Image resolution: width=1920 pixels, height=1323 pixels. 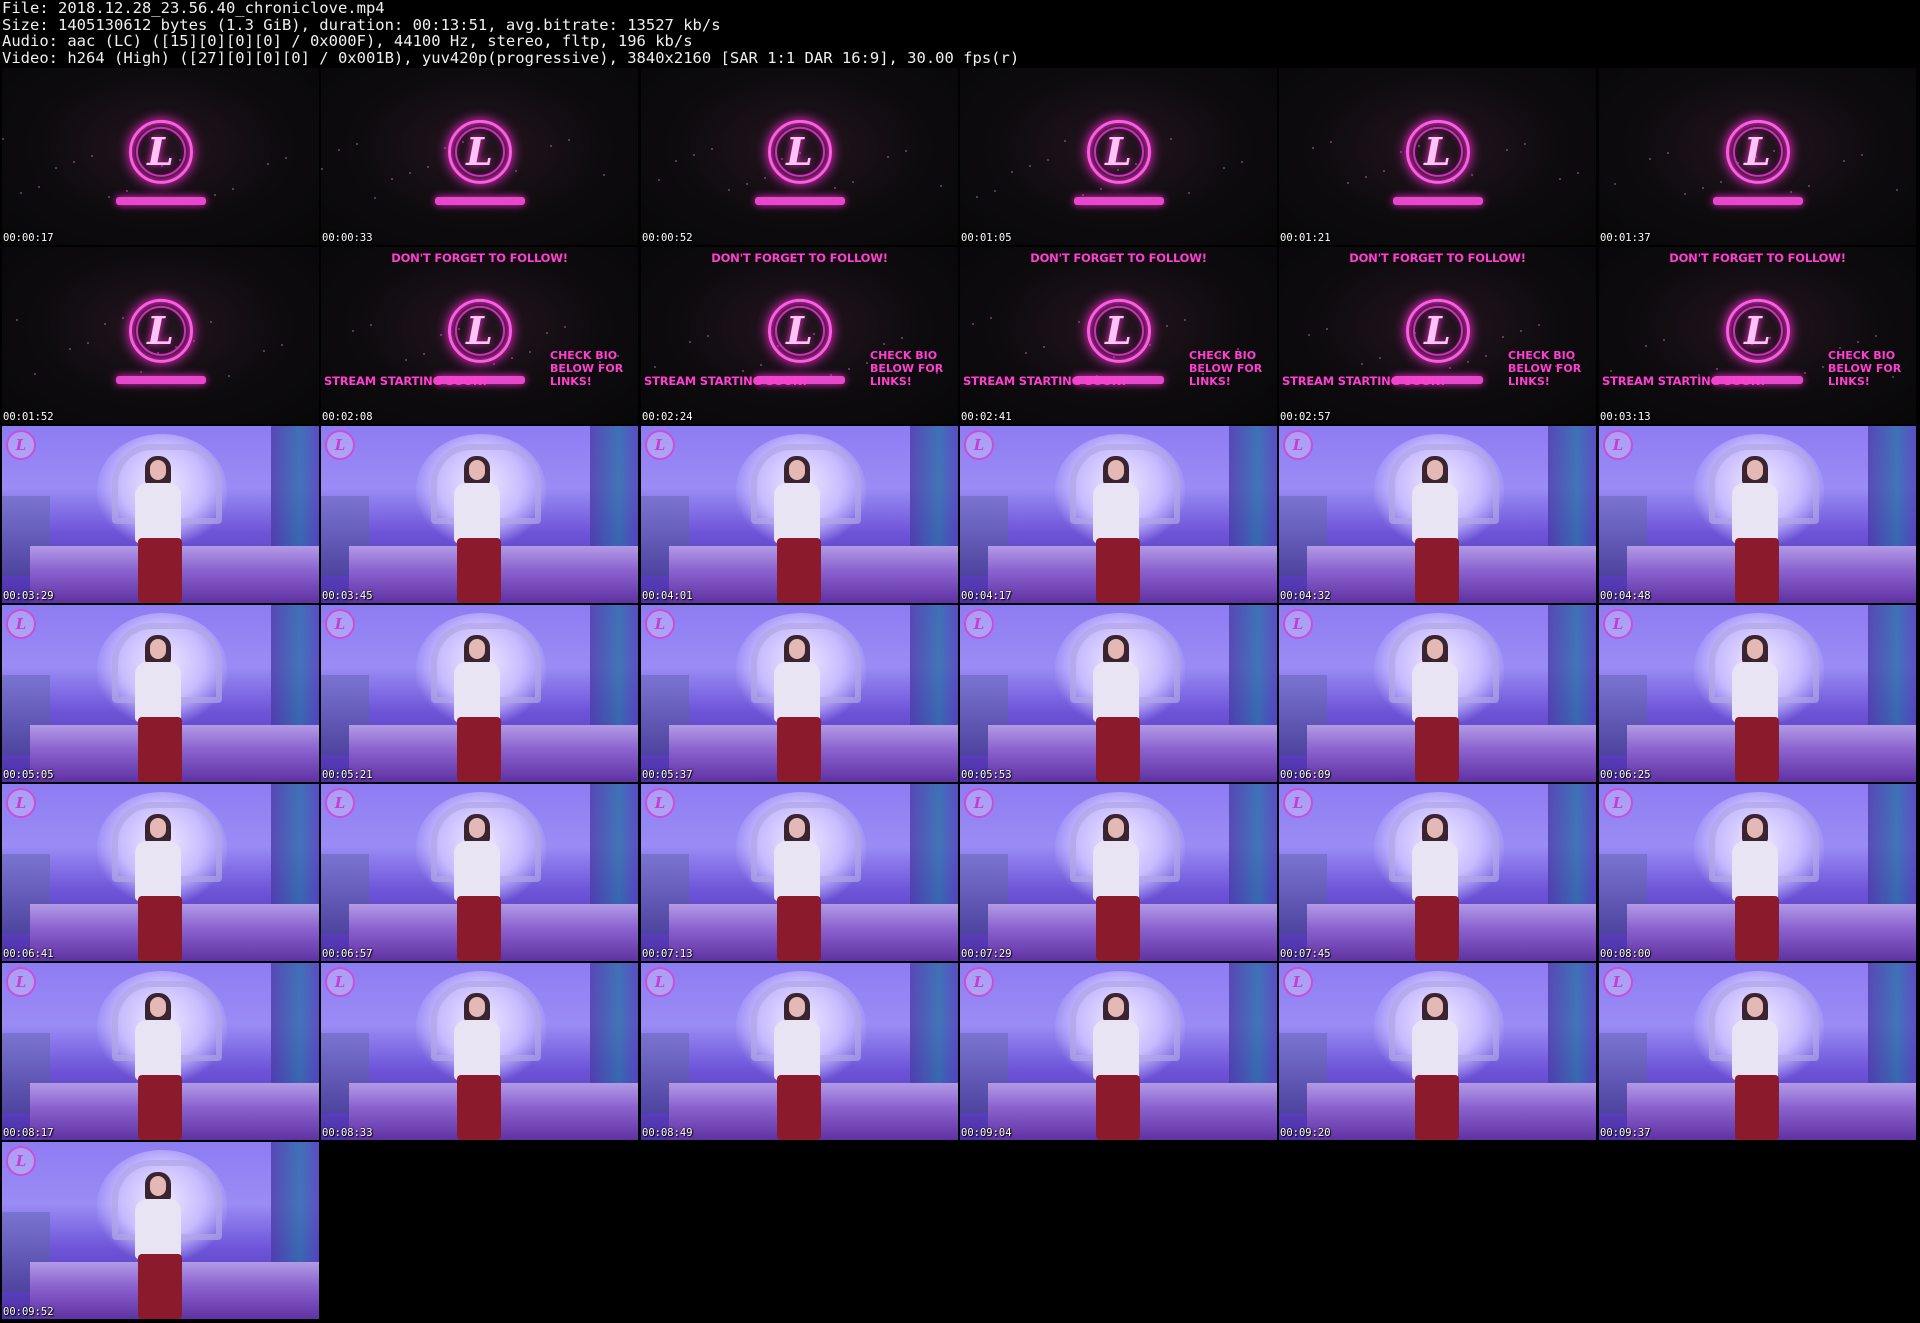 What do you see at coordinates (1865, 368) in the screenshot?
I see `check-bio-text: CHECK BIO BELOW FOR LINKS!` at bounding box center [1865, 368].